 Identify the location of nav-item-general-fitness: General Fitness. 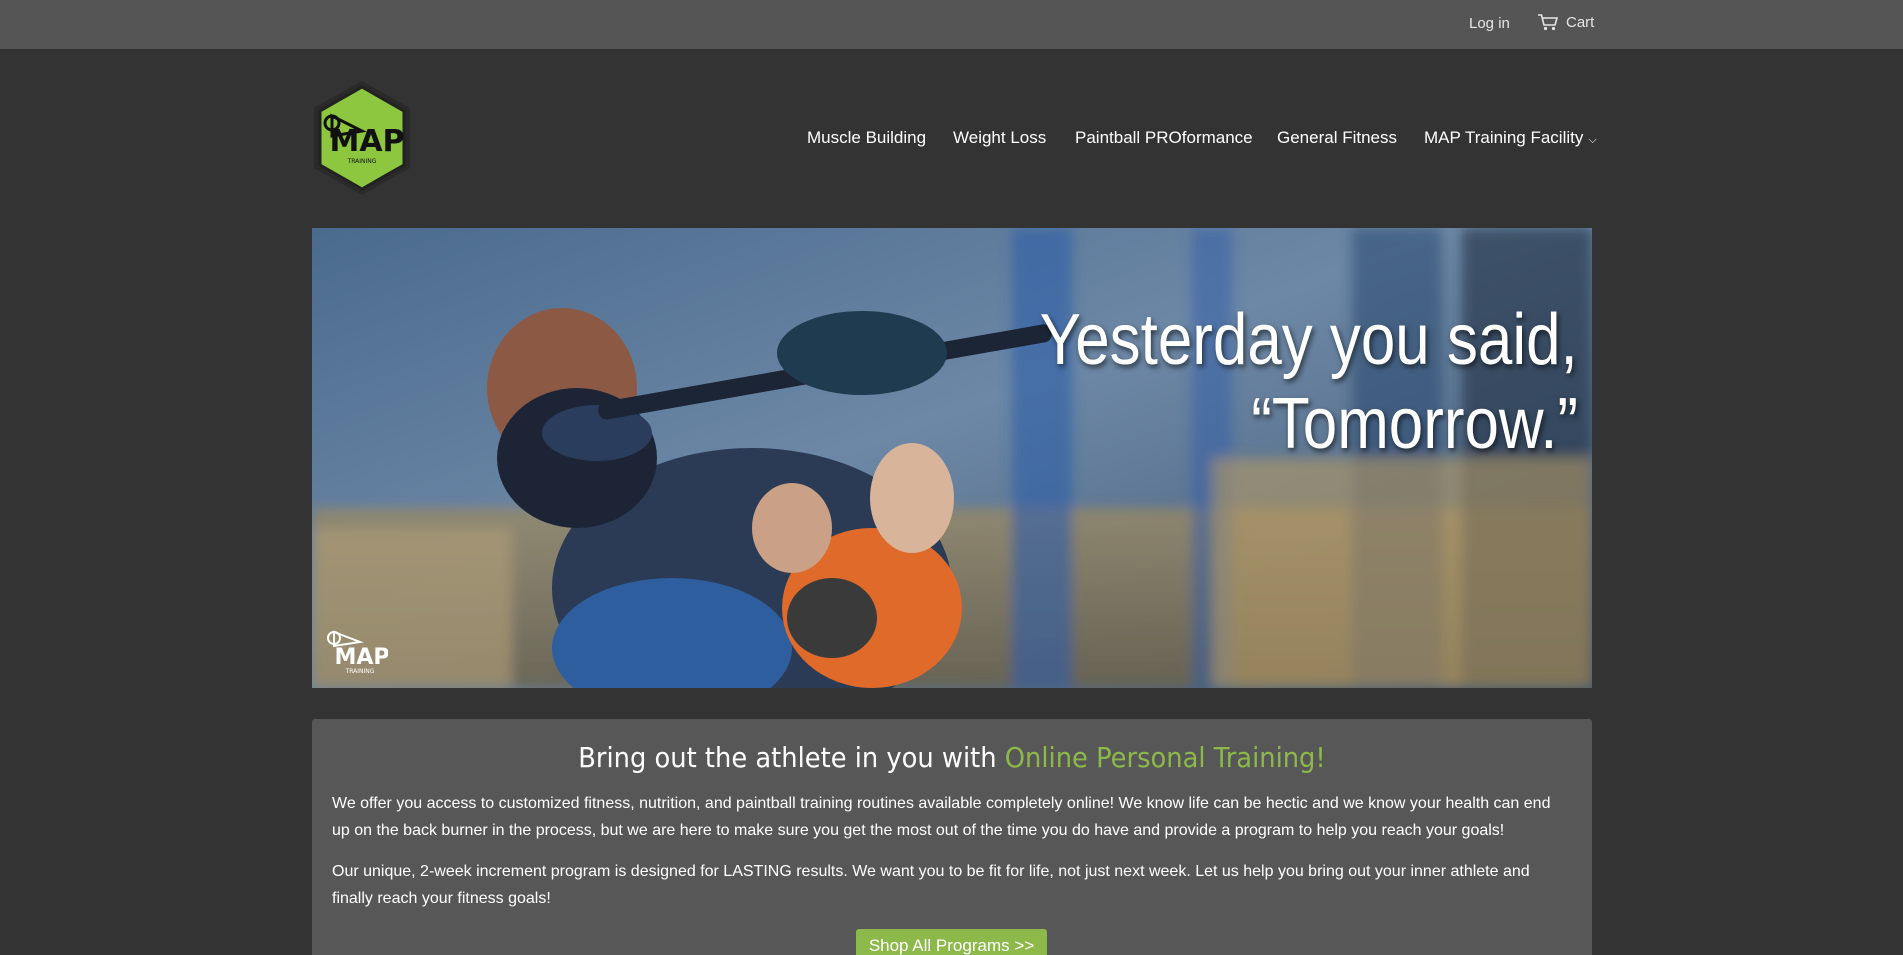
(1337, 138).